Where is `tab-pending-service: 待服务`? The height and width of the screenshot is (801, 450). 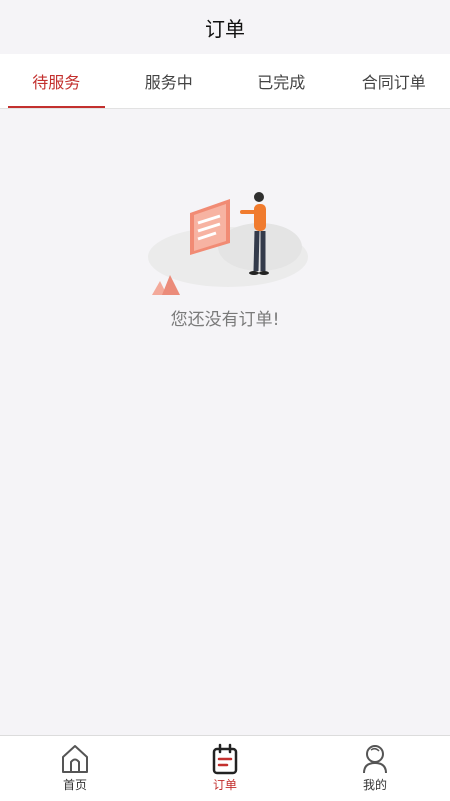 tab-pending-service: 待服务 is located at coordinates (56, 81).